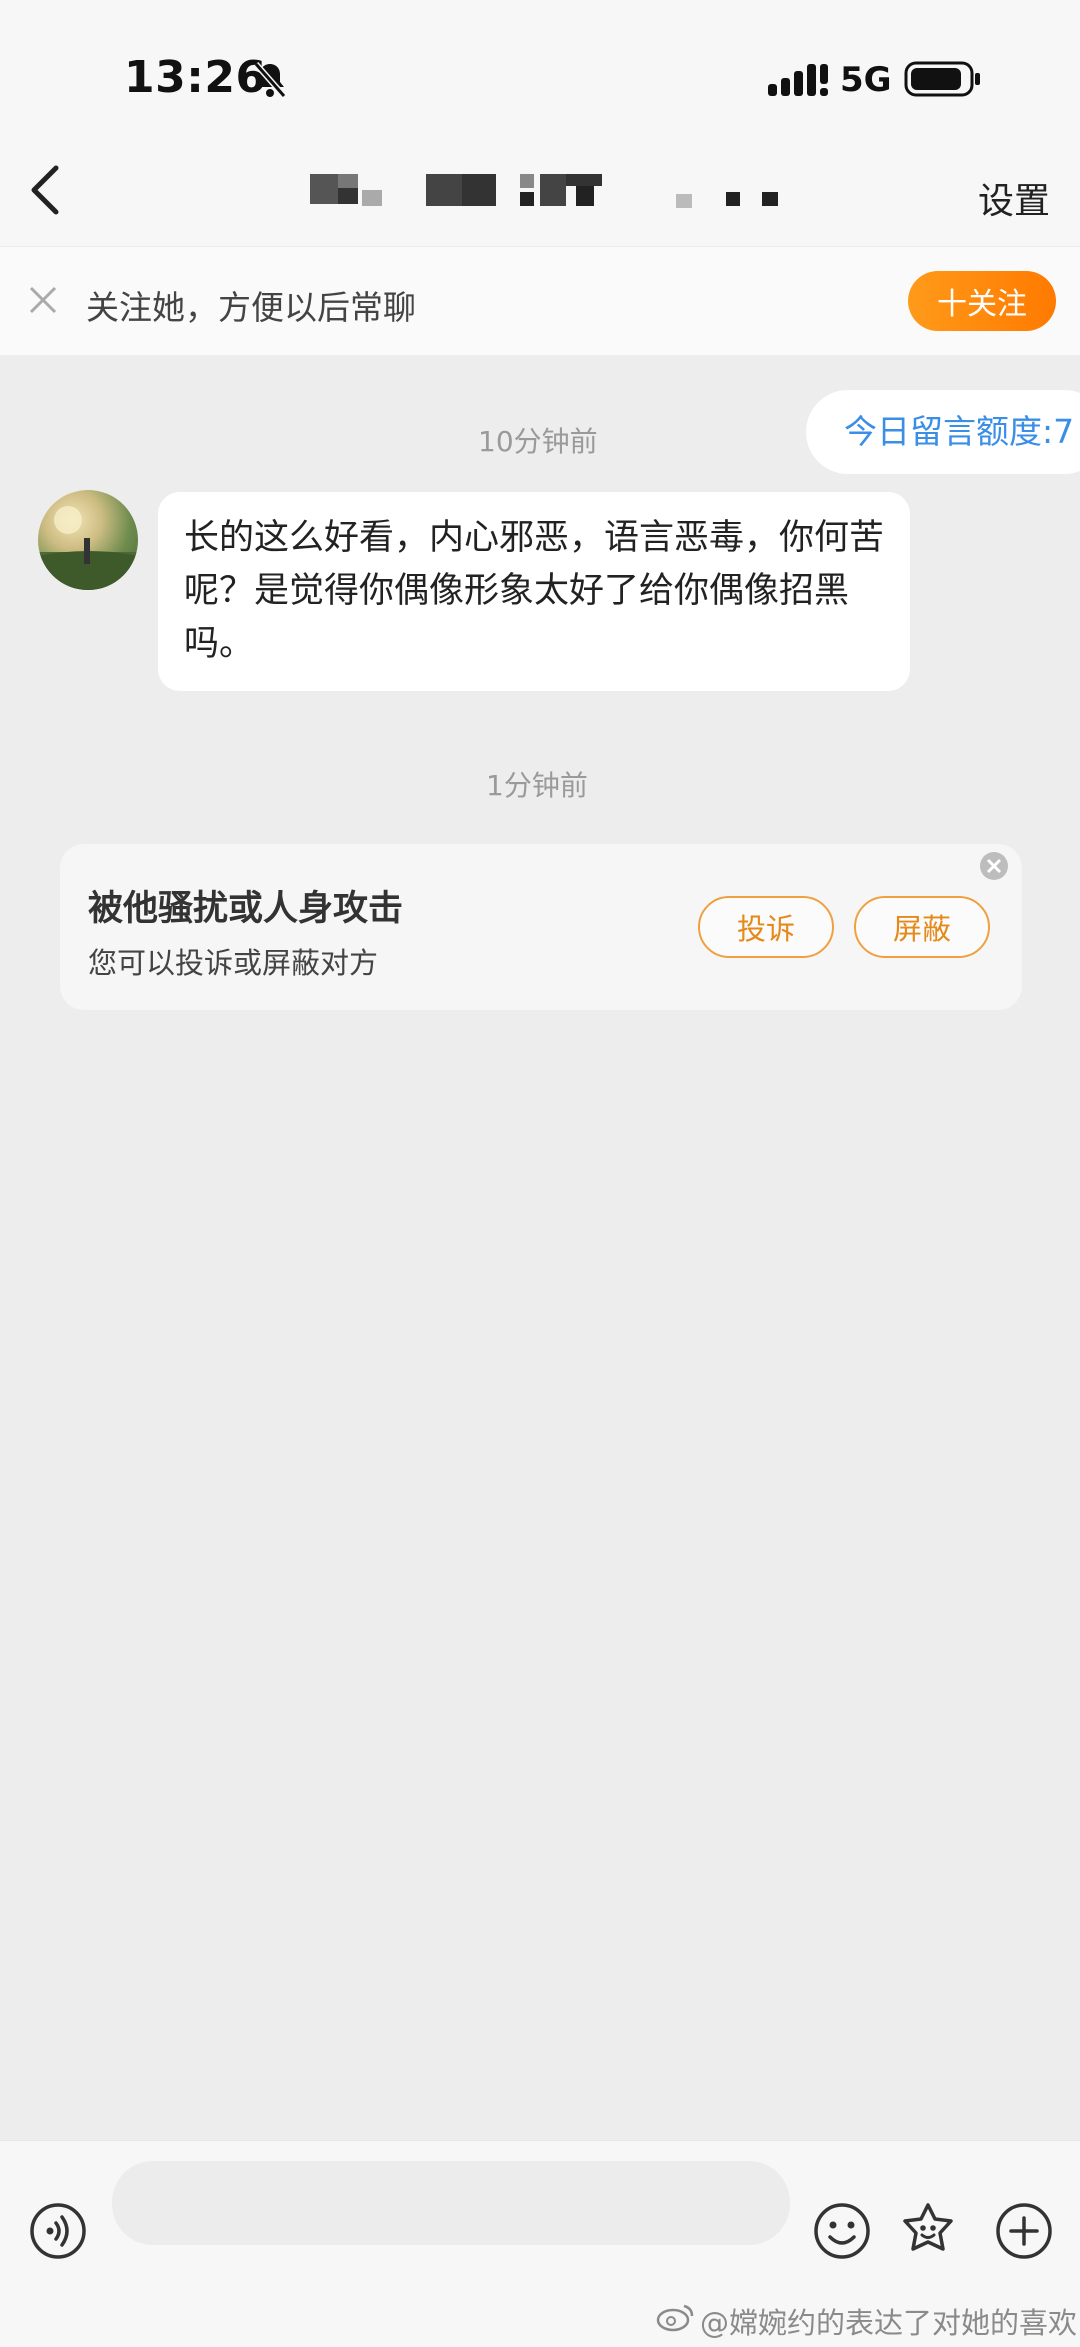  I want to click on message-timestamp-recent: 1分钟前, so click(537, 785).